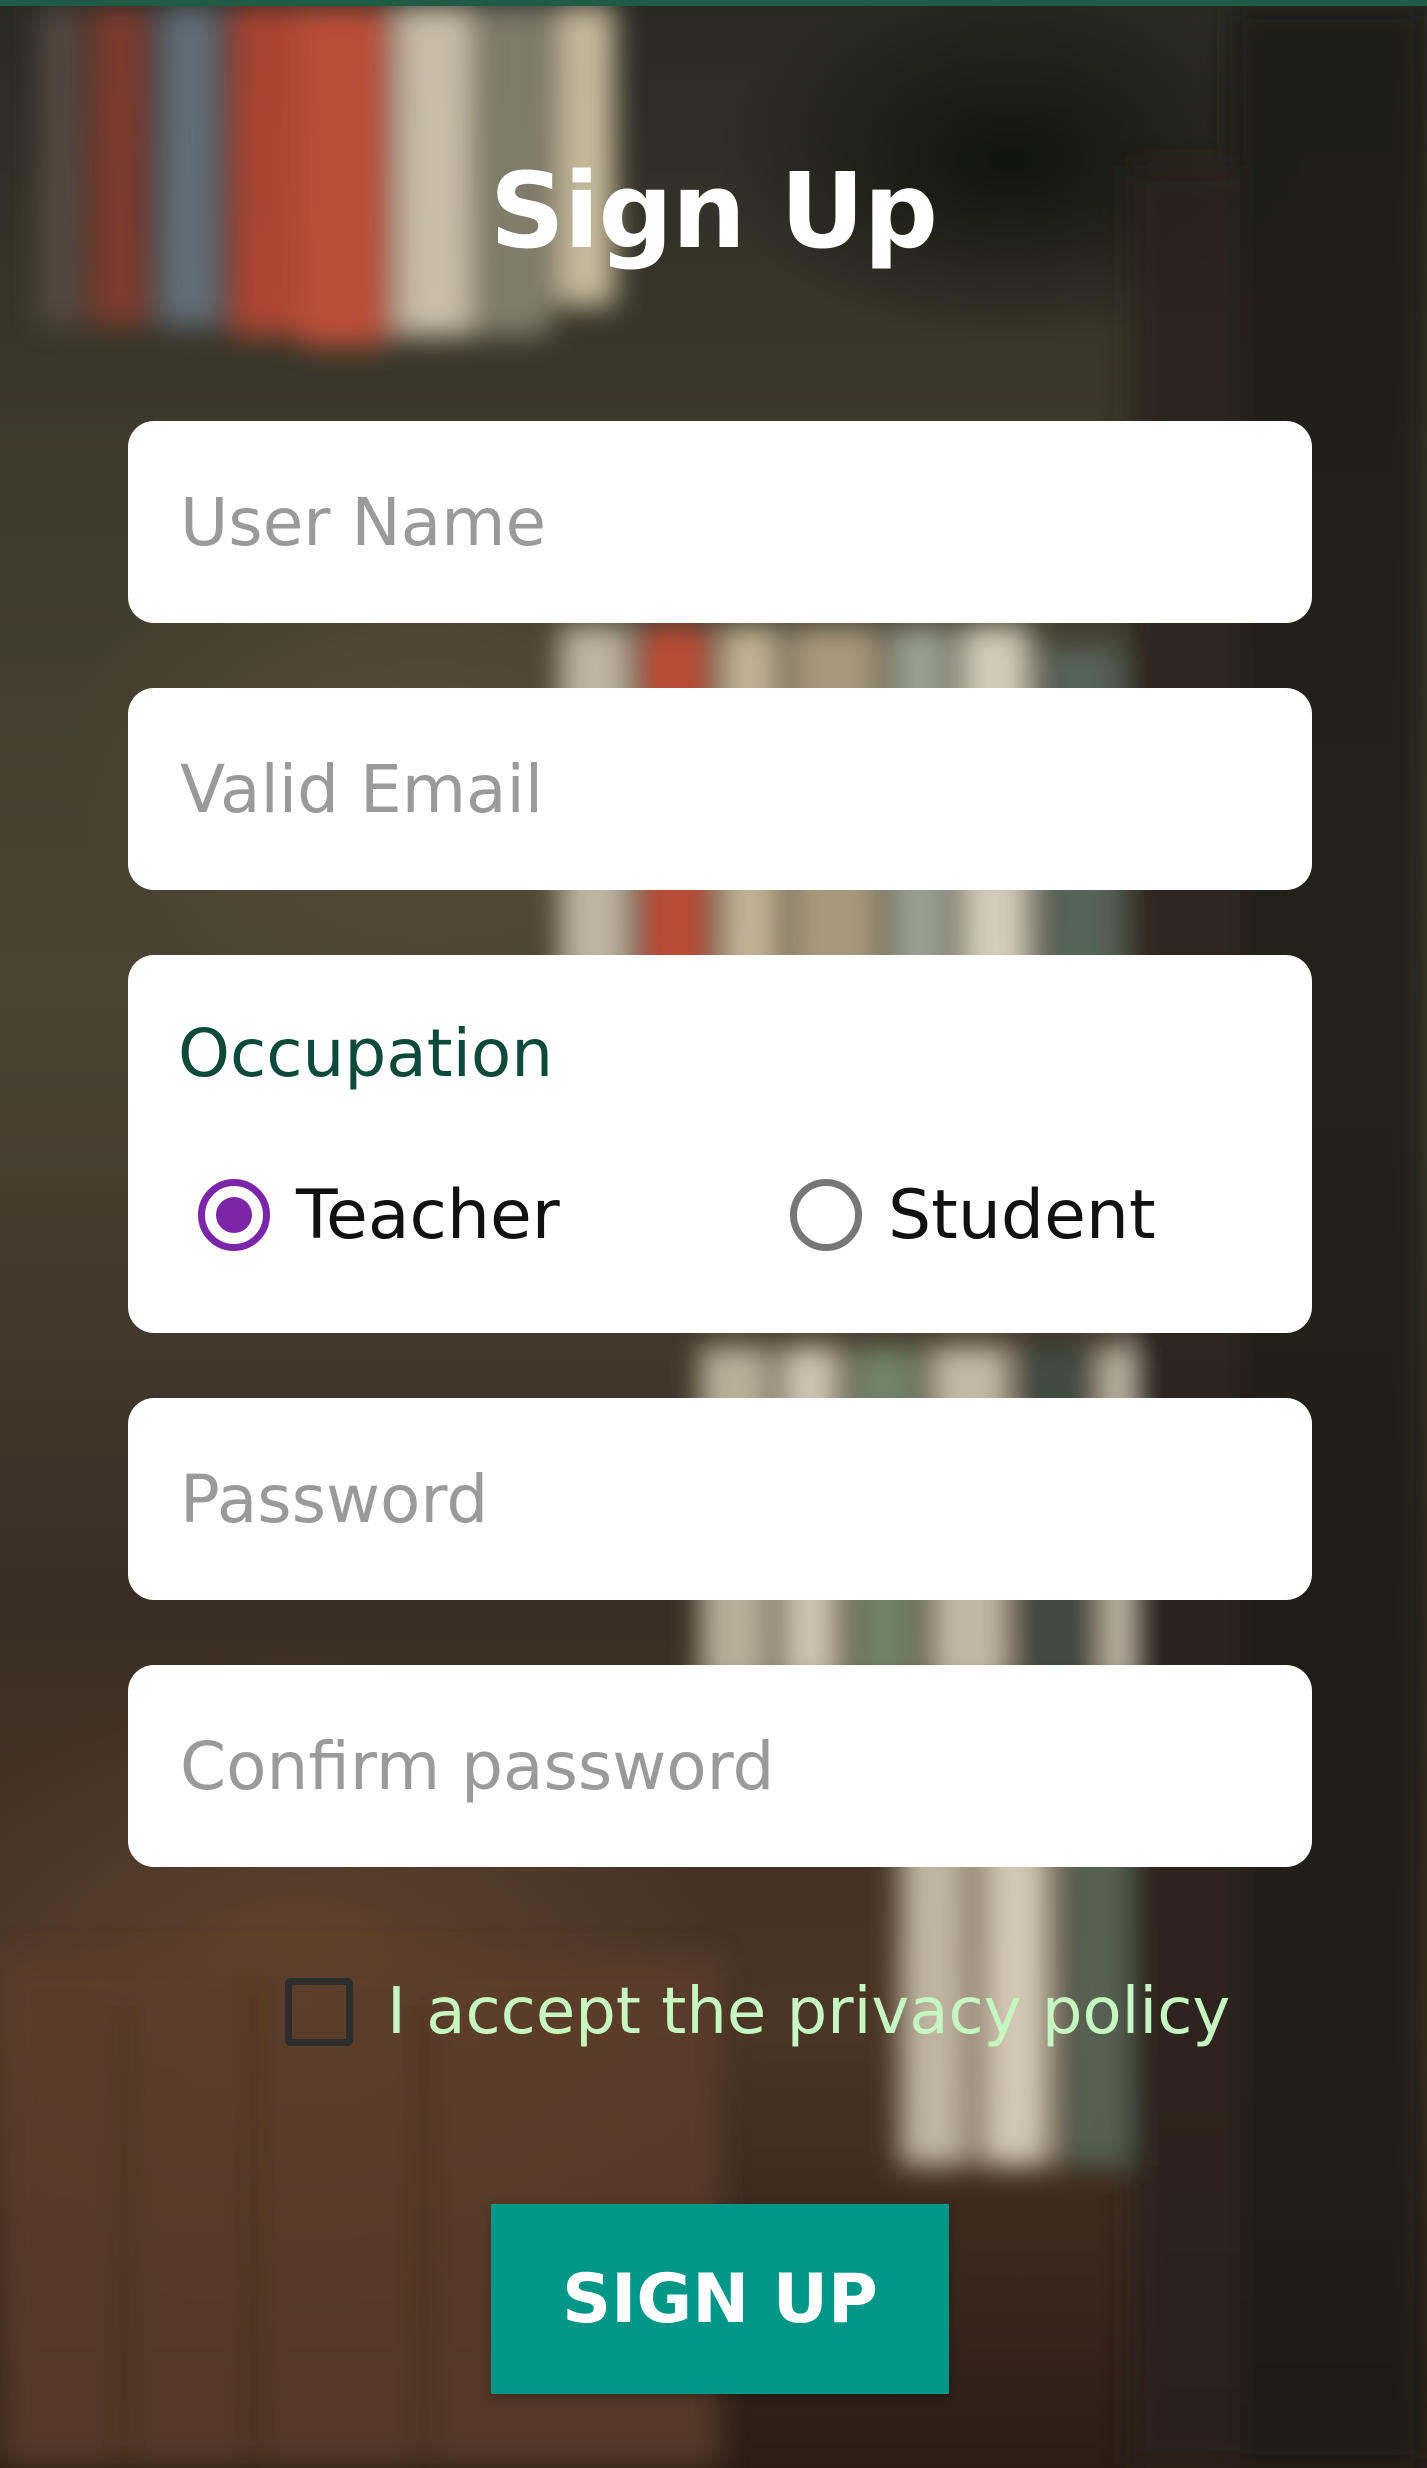 The height and width of the screenshot is (2468, 1427). Describe the element at coordinates (366, 1053) in the screenshot. I see `occupation-label: Occupation` at that location.